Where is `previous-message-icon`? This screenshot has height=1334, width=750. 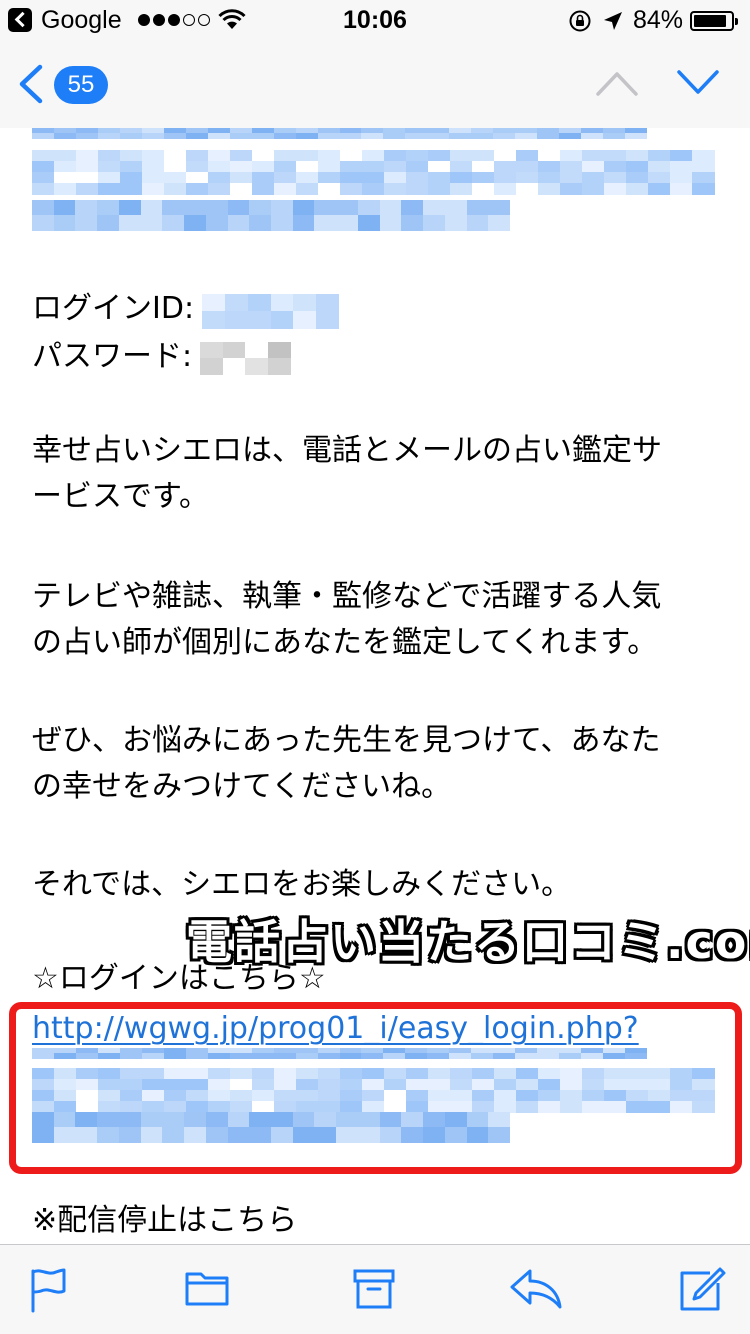 previous-message-icon is located at coordinates (617, 83).